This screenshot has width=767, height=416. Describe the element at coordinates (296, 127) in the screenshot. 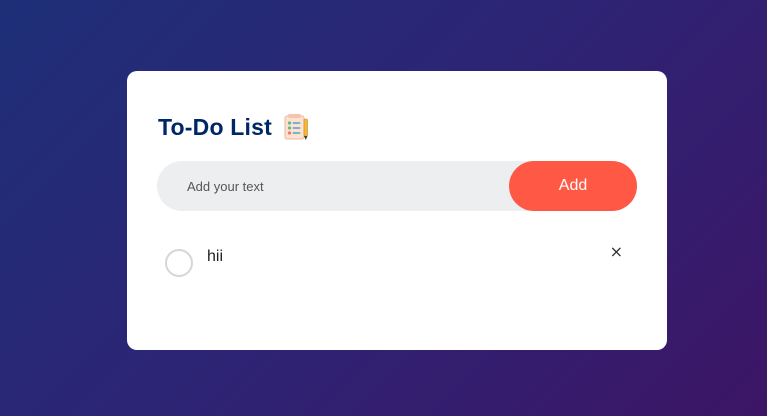

I see `checklist-notepad-icon` at that location.